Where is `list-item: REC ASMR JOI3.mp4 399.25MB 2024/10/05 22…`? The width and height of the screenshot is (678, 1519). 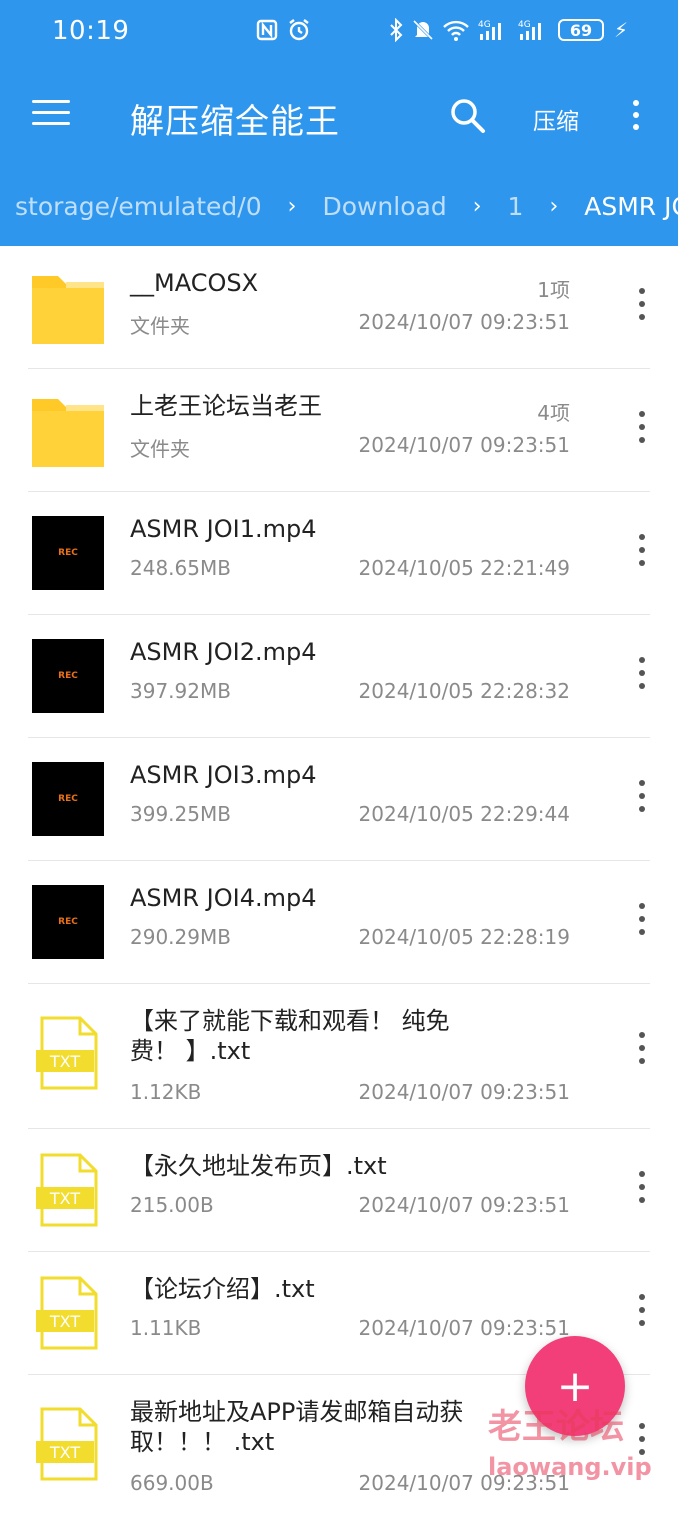
list-item: REC ASMR JOI3.mp4 399.25MB 2024/10/05 22… is located at coordinates (339, 799).